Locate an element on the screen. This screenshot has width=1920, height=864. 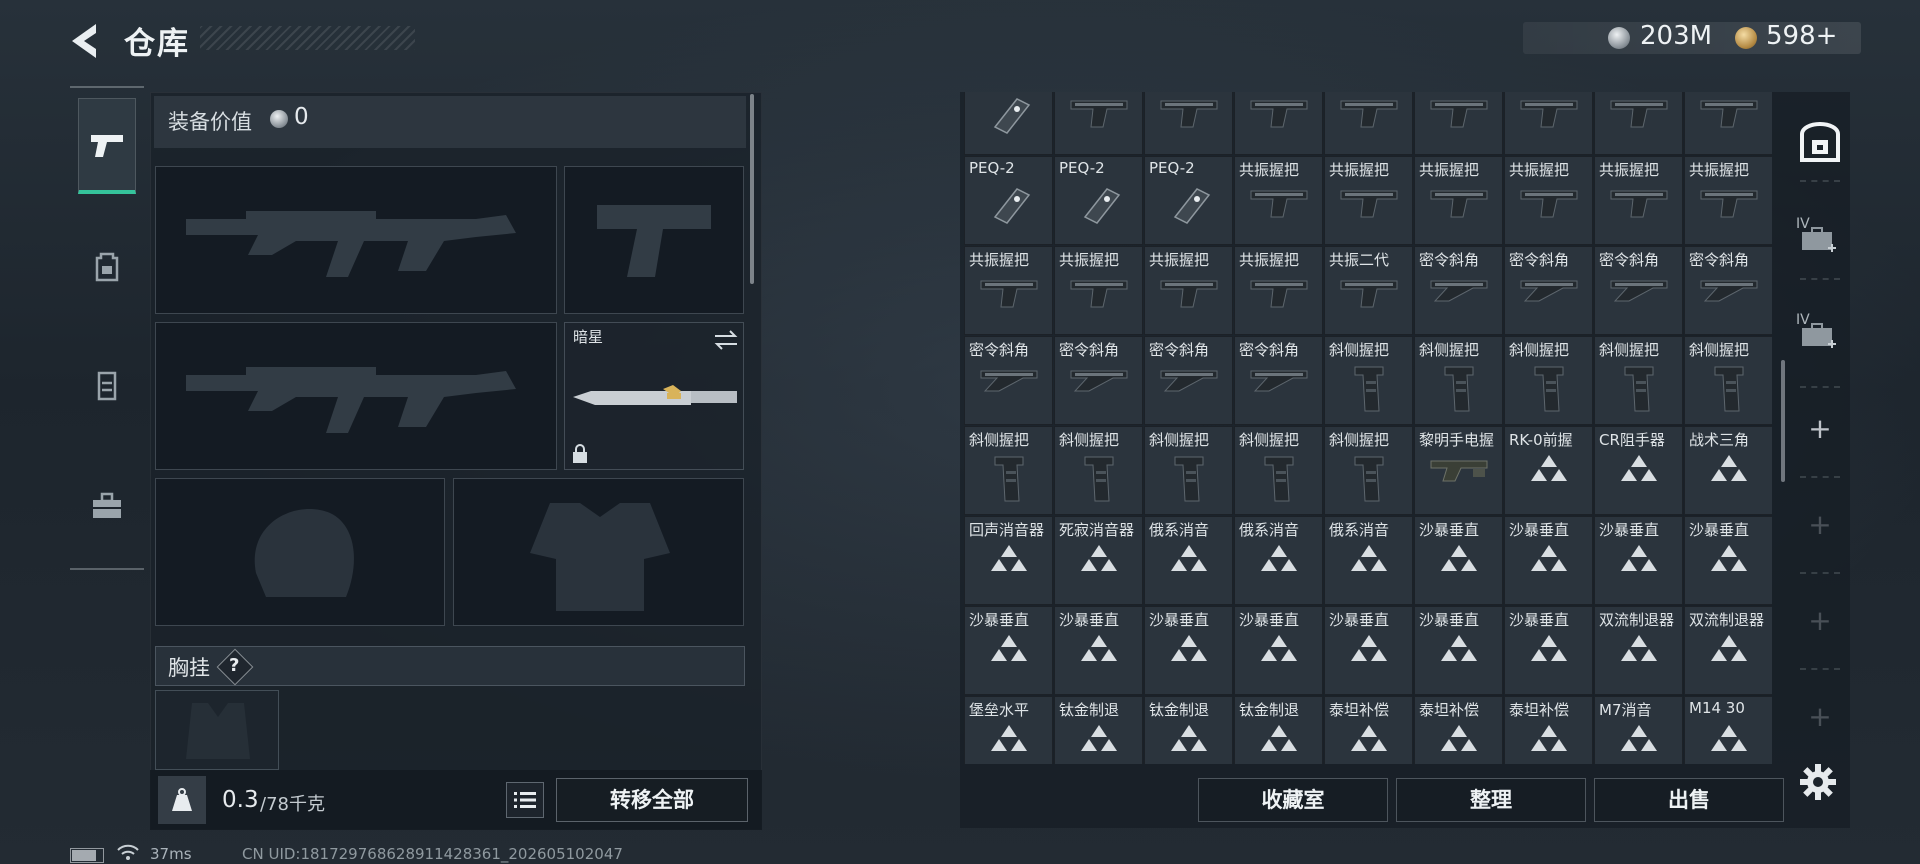
storage-item-cell: 回声消音器 is located at coordinates (1008, 560).